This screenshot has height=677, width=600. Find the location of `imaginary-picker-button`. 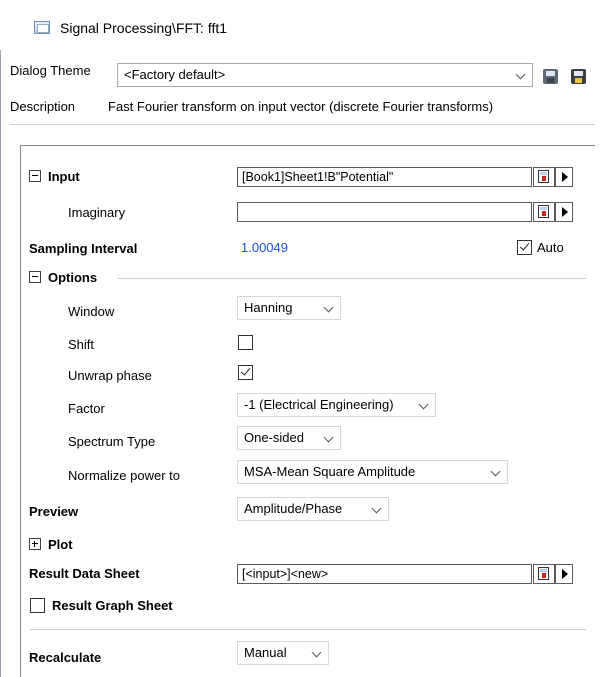

imaginary-picker-button is located at coordinates (544, 212).